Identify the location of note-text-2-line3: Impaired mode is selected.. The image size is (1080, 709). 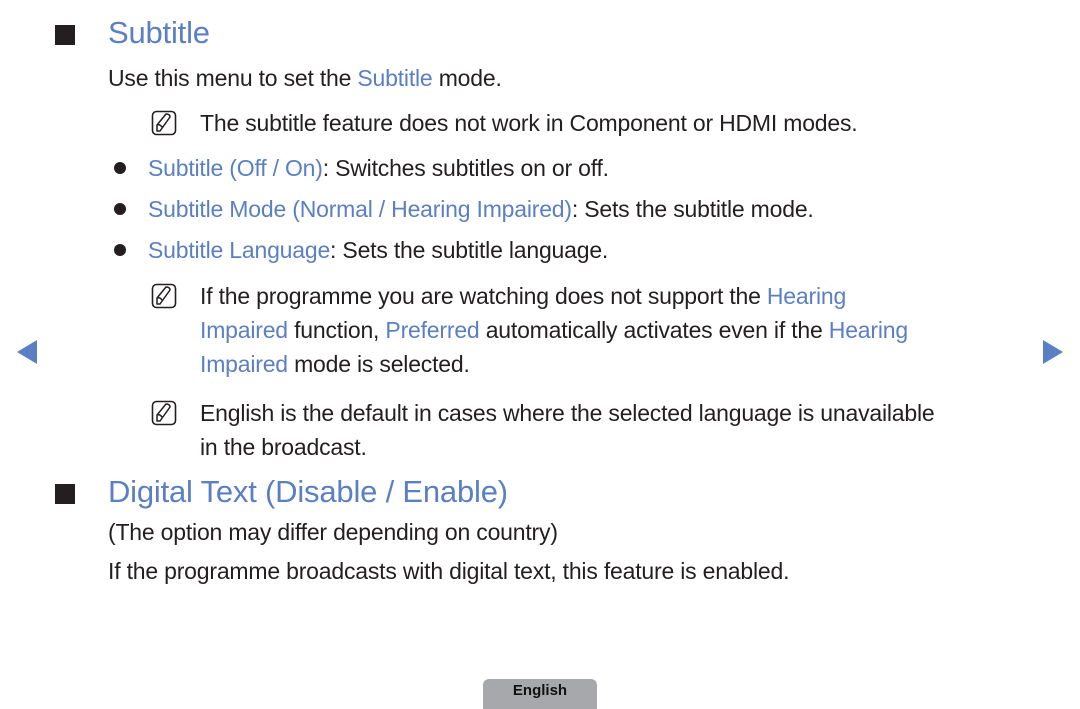
(335, 364).